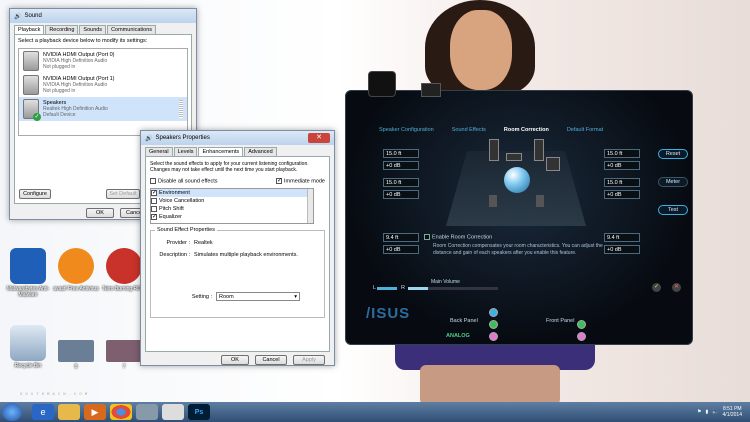  I want to click on desktop-icon-folder-5: 5, so click(76, 355).